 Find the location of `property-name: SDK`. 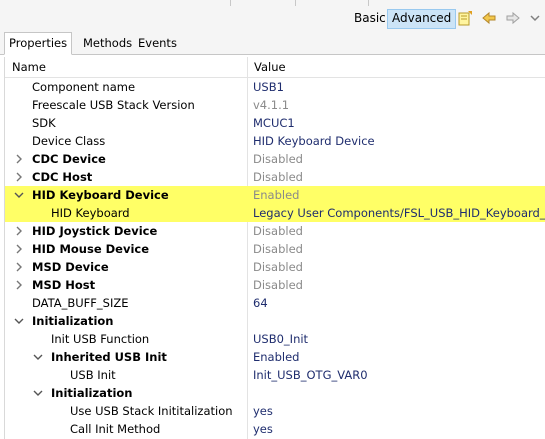

property-name: SDK is located at coordinates (44, 123).